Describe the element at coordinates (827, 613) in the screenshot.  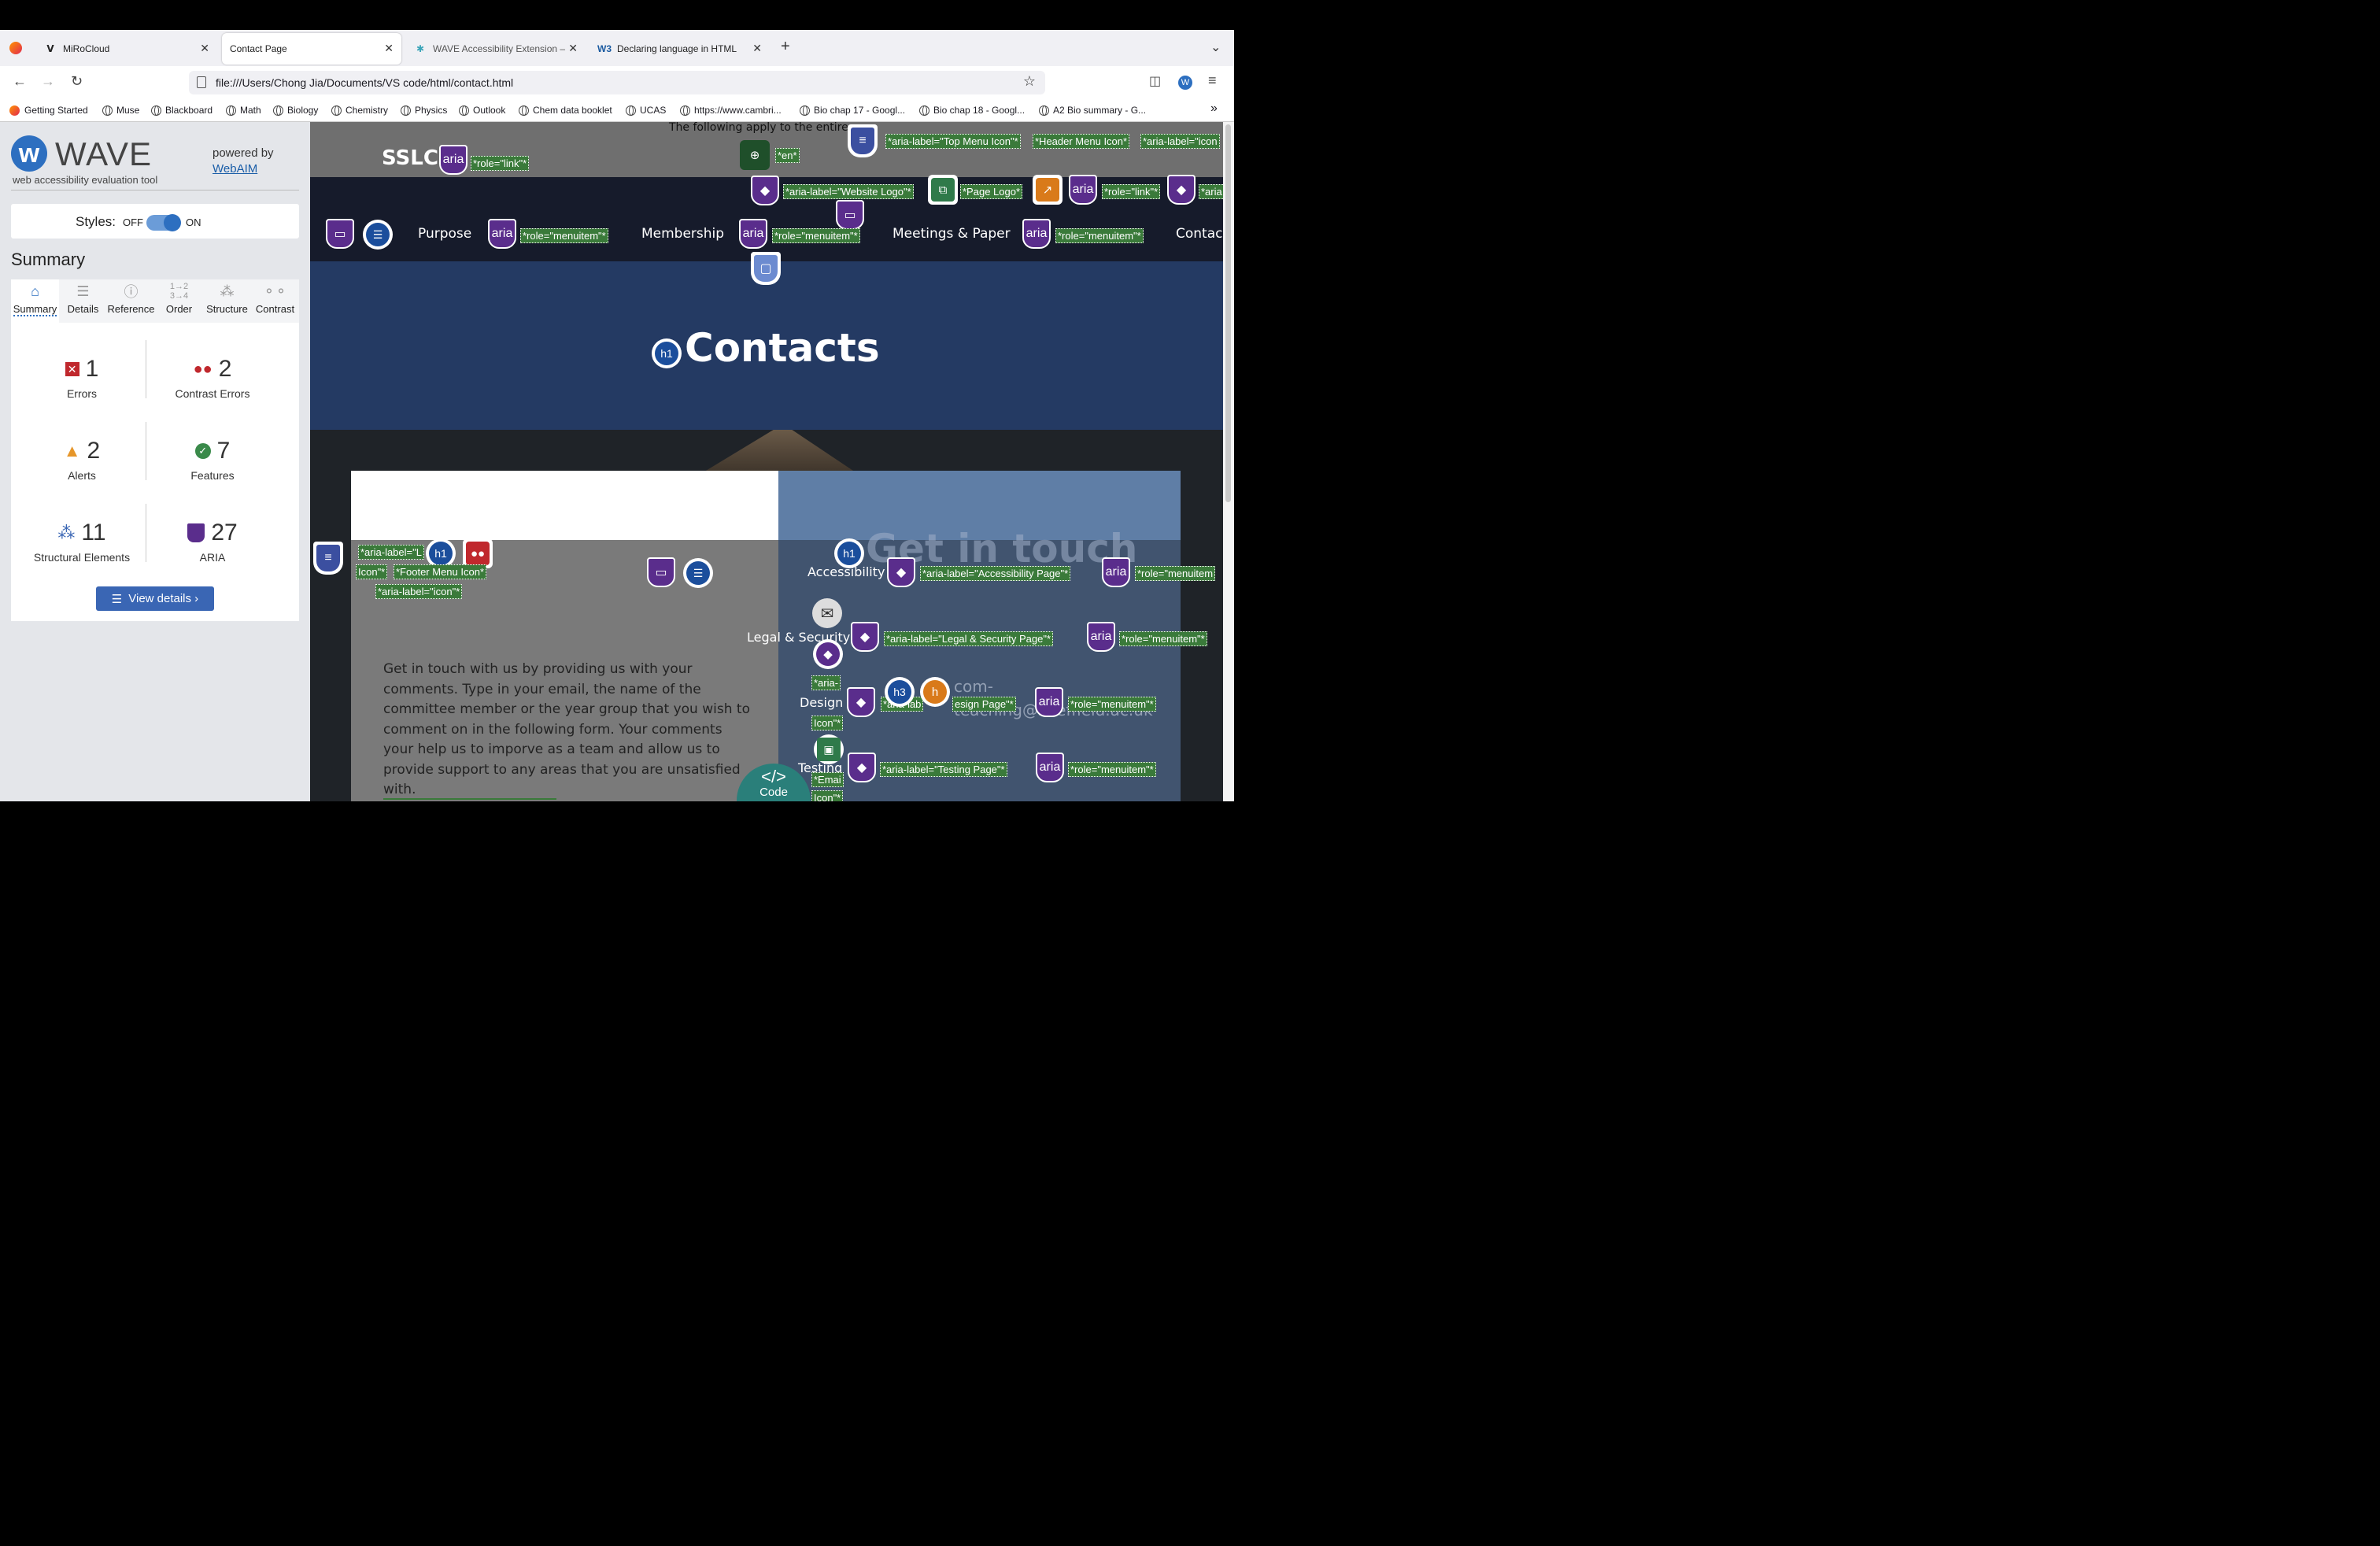
I see `email-icon: ✉` at that location.